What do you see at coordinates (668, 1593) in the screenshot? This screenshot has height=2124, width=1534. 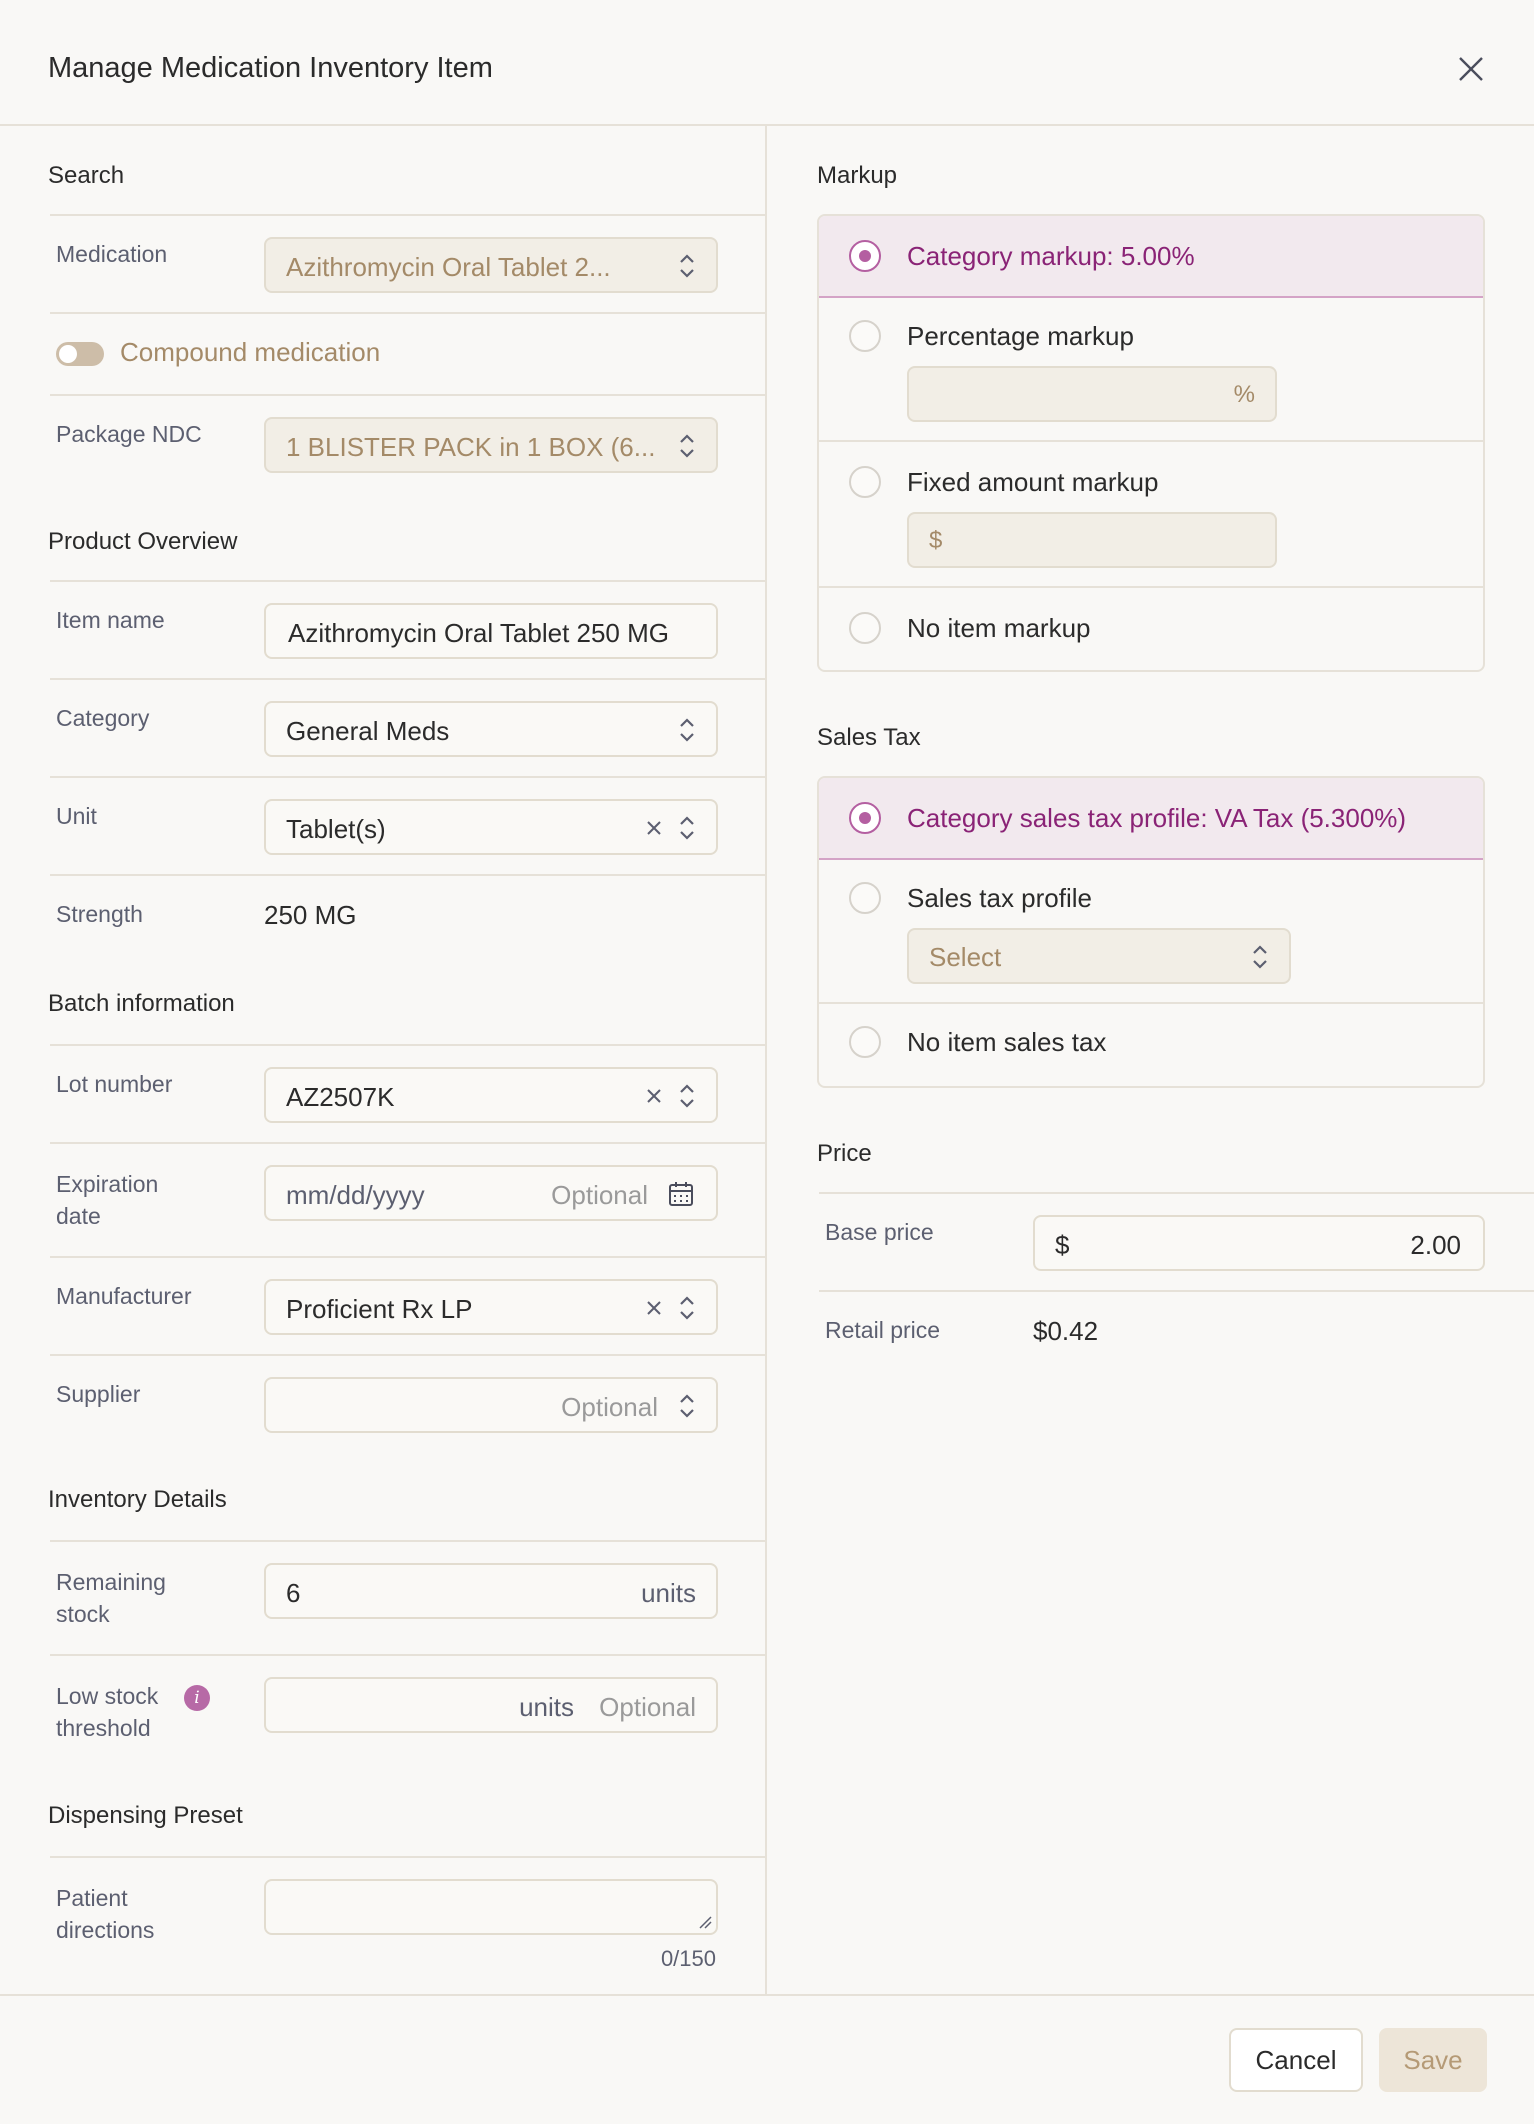 I see `remaining-unit: units` at bounding box center [668, 1593].